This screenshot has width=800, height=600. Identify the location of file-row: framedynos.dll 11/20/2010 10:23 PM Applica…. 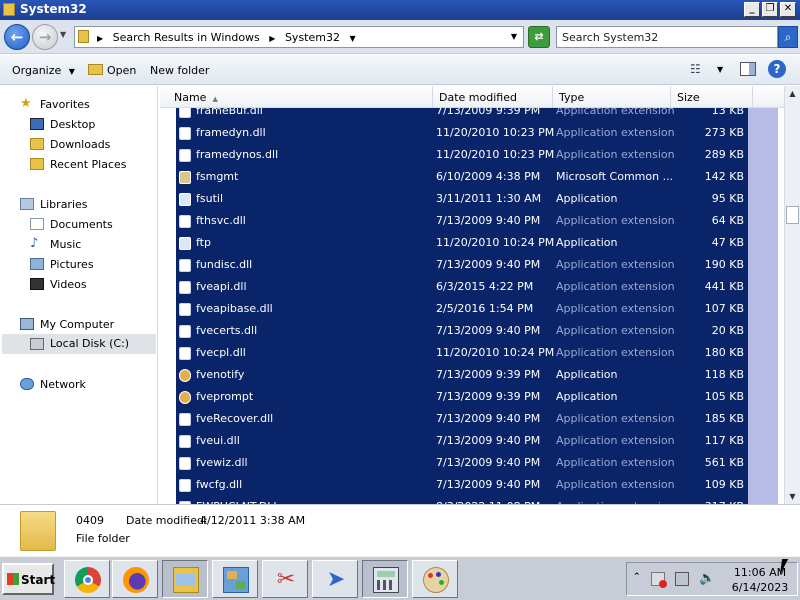
(469, 155).